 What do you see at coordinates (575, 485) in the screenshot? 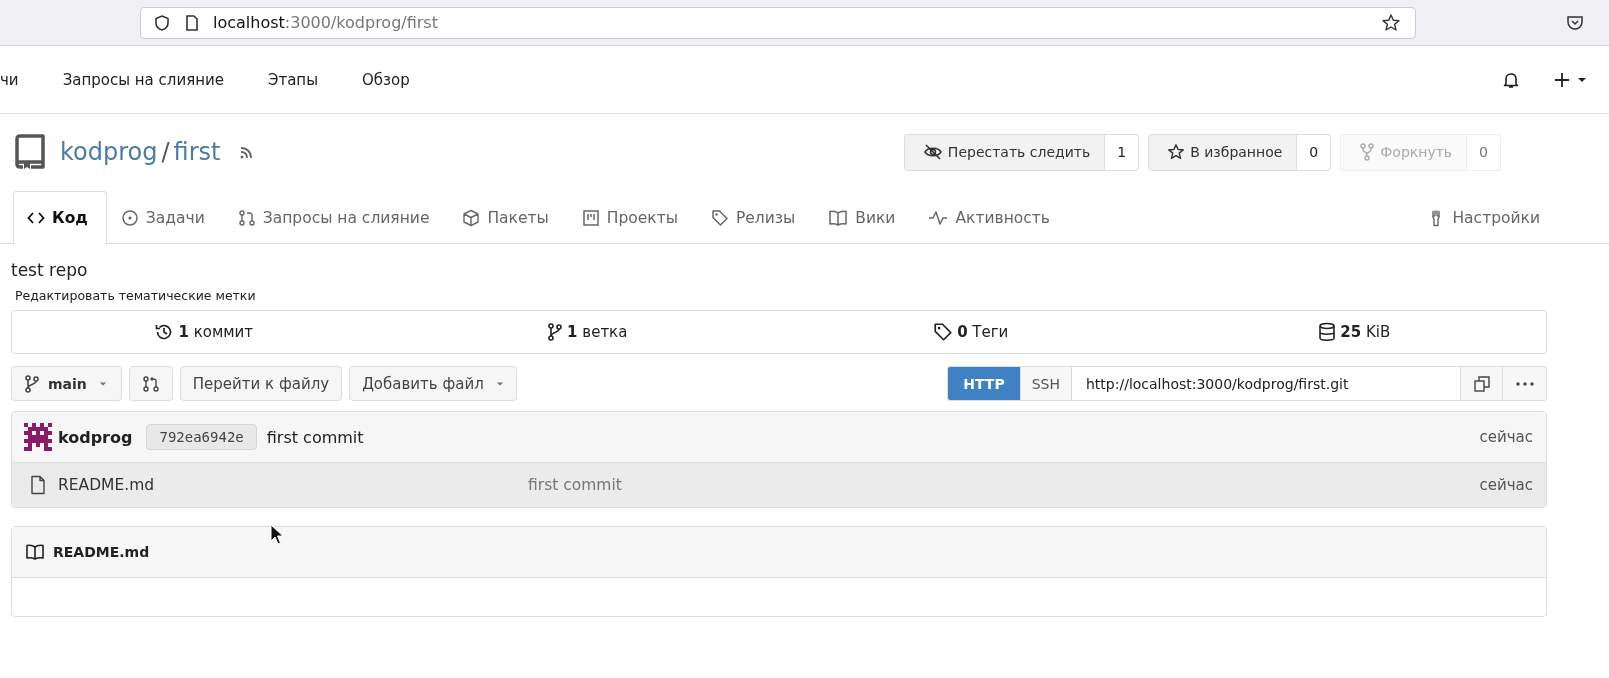
I see `file-commit-message-link: first commit` at bounding box center [575, 485].